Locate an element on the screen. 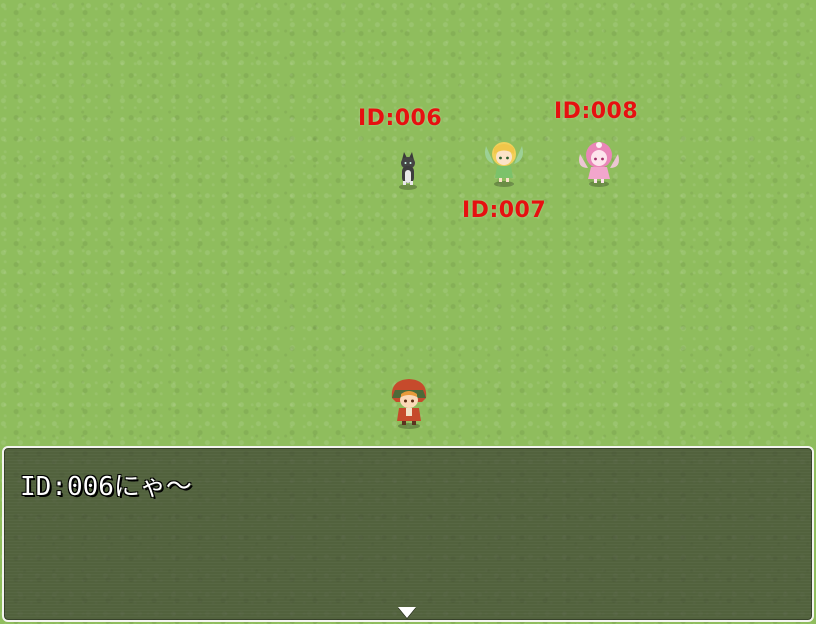 This screenshot has height=624, width=816. fairy-npc-sprite-pink is located at coordinates (599, 163).